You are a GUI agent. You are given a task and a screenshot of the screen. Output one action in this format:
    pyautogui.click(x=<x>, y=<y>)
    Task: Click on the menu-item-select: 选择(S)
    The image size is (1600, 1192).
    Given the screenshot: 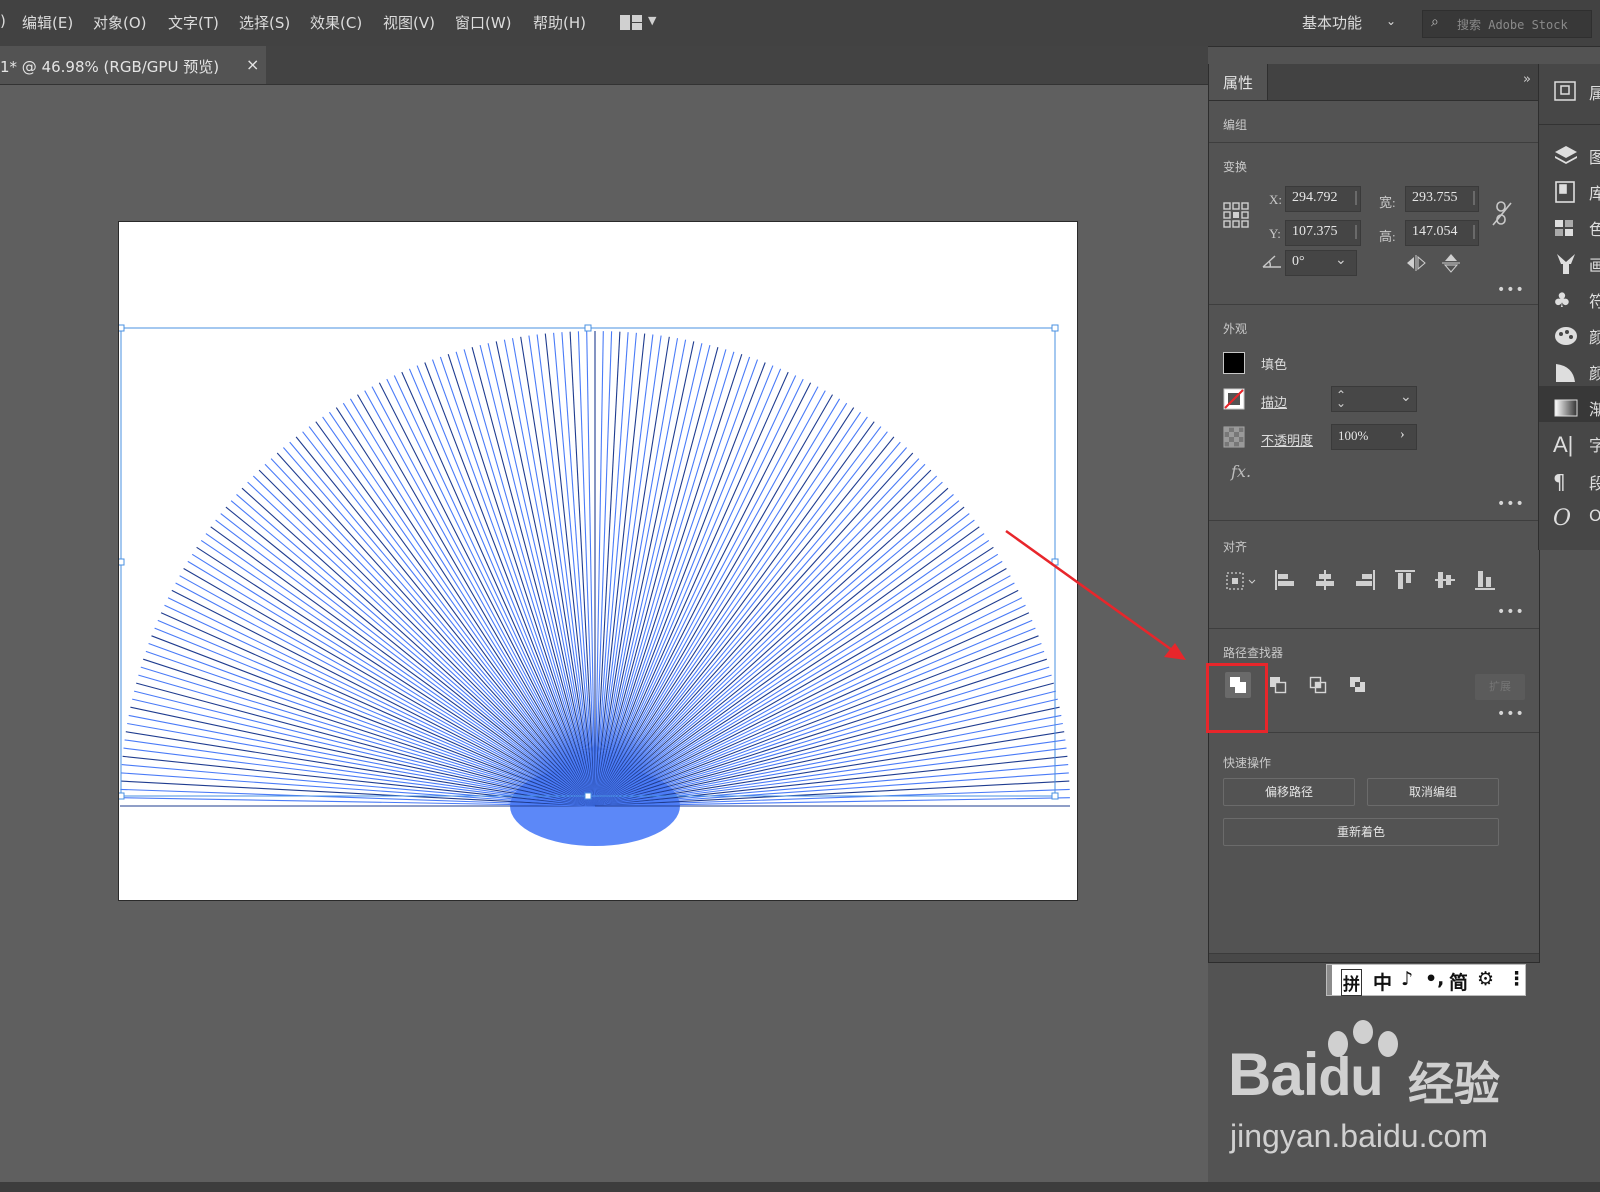 What is the action you would take?
    pyautogui.click(x=264, y=22)
    